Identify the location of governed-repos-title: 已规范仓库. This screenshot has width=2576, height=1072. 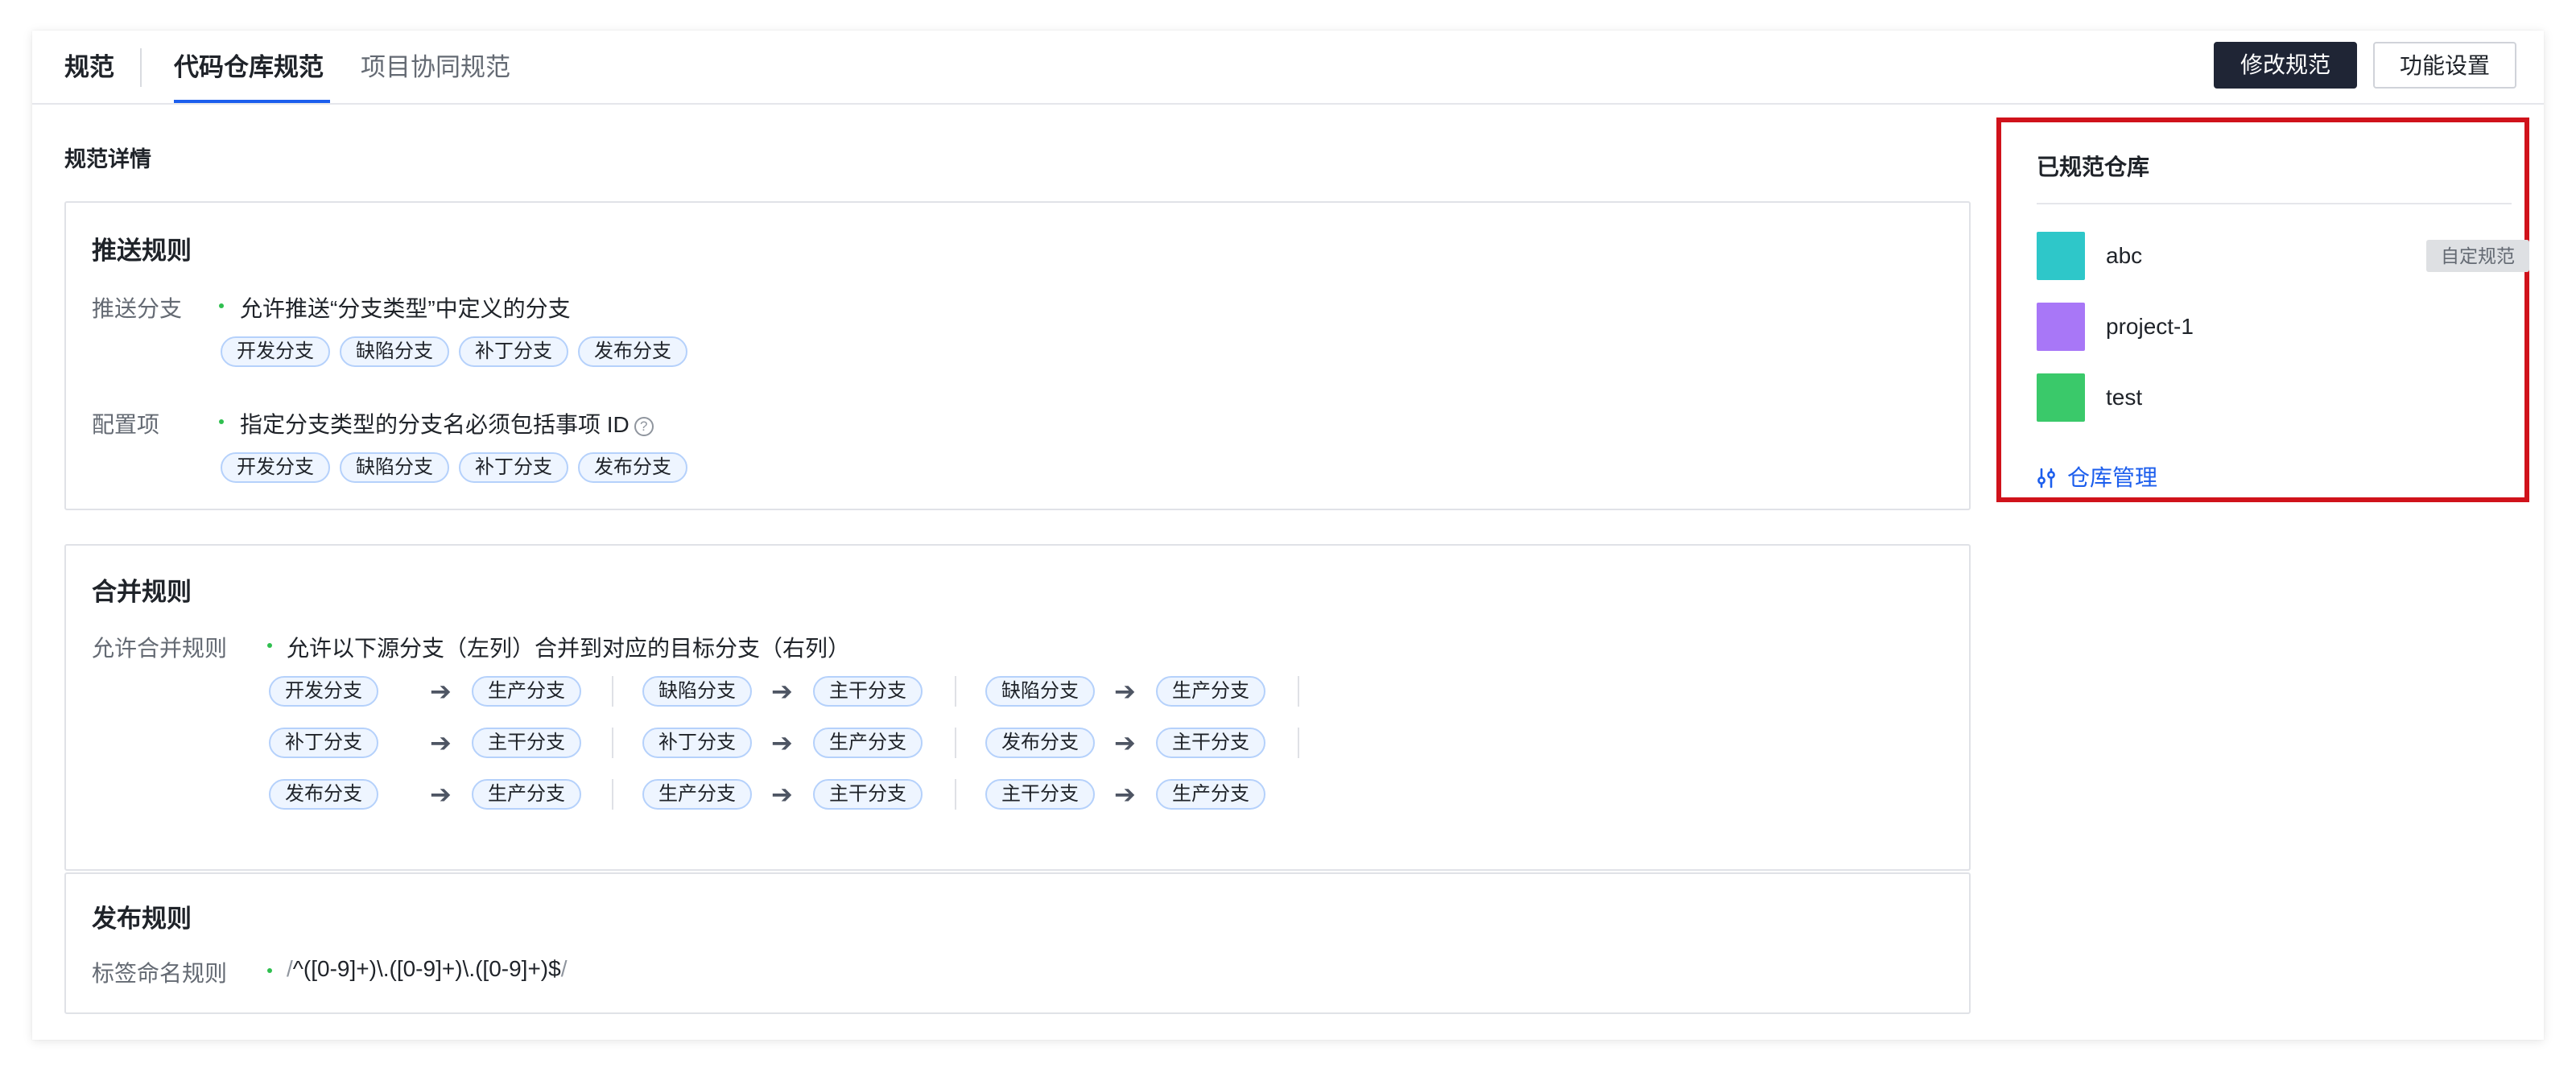
(2093, 167).